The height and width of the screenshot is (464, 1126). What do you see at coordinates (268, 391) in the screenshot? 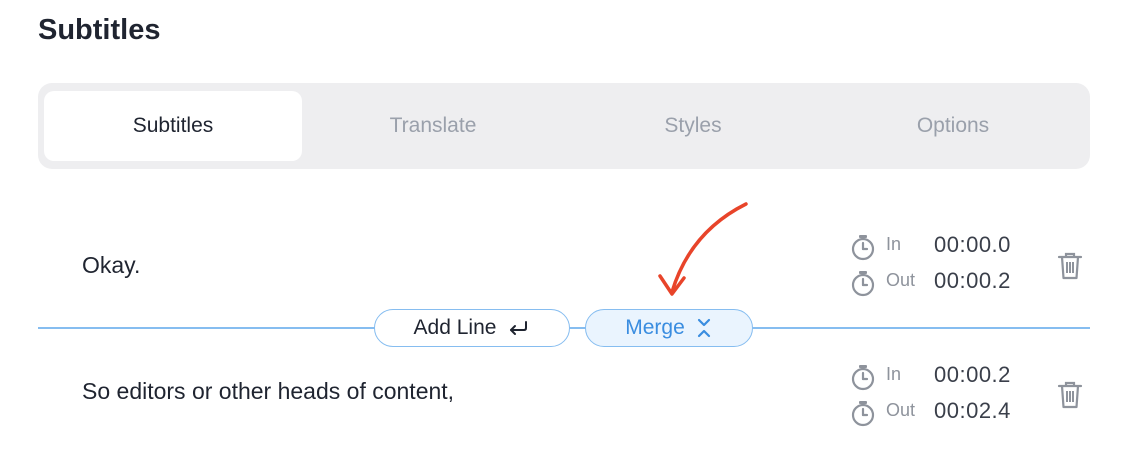
I see `subtitle-text: So editors or other heads of content,` at bounding box center [268, 391].